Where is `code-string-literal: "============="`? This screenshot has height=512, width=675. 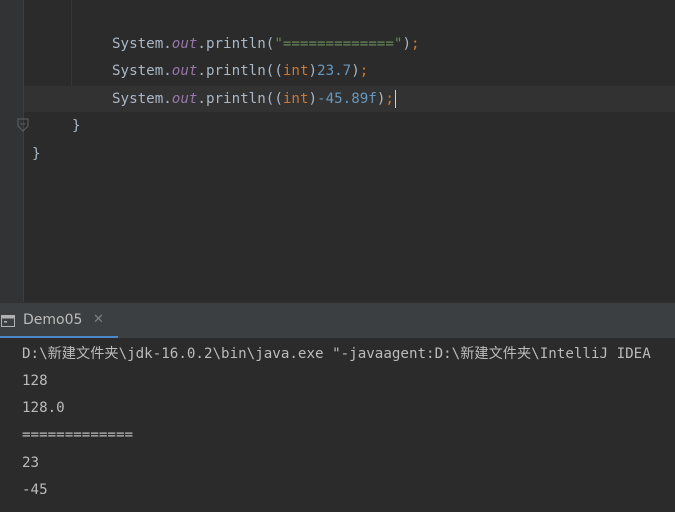 code-string-literal: "=============" is located at coordinates (338, 44).